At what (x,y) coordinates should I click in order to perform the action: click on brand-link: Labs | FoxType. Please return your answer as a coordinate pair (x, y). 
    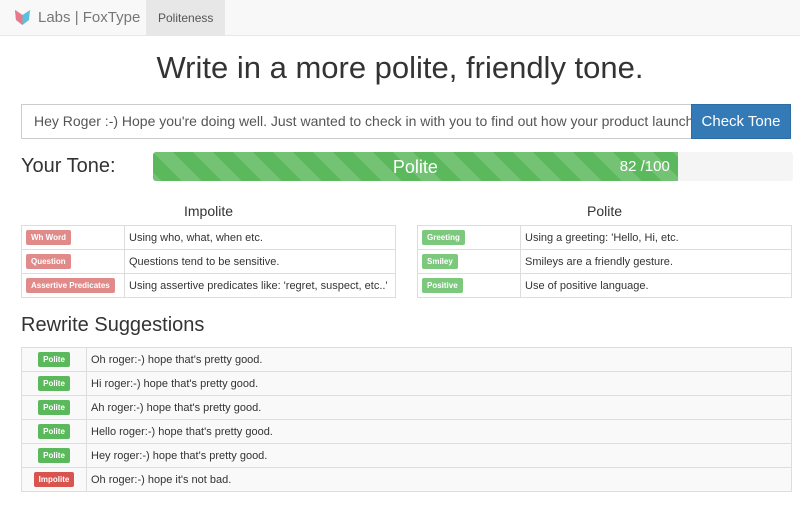
    Looking at the image, I should click on (73, 17).